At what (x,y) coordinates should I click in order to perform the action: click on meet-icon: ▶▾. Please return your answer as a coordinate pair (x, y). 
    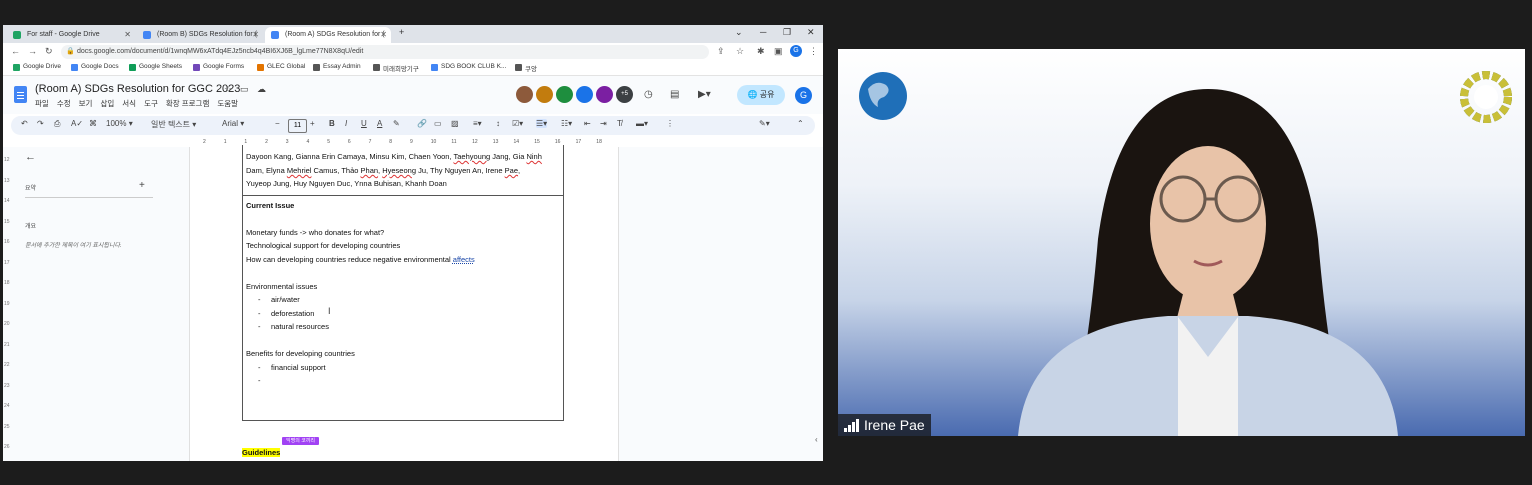
    Looking at the image, I should click on (704, 94).